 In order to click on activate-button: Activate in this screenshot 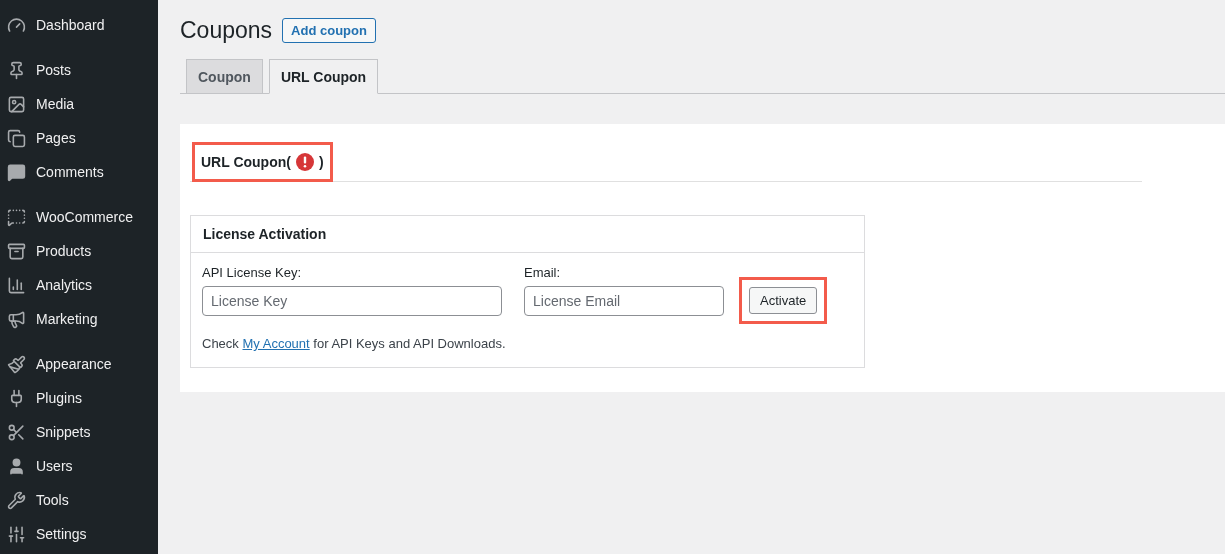, I will do `click(783, 300)`.